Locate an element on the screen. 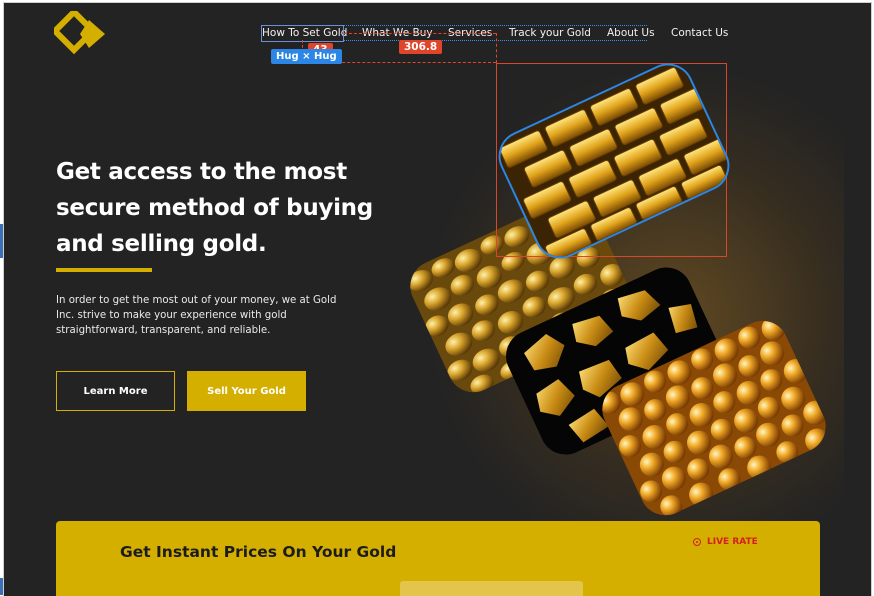 This screenshot has height=596, width=874. spacing-guide-top is located at coordinates (495, 25).